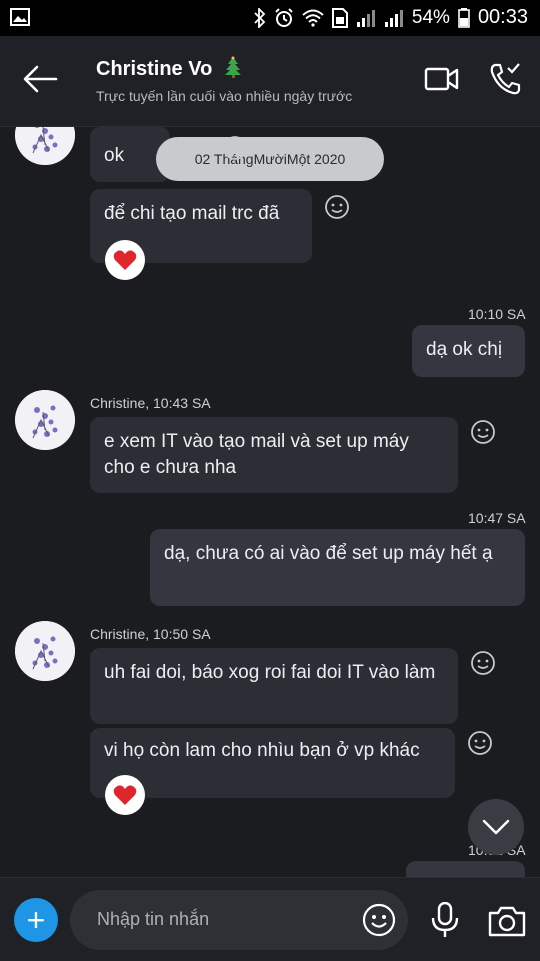 The height and width of the screenshot is (961, 540). Describe the element at coordinates (337, 567) in the screenshot. I see `message-bubble-outgoing: dạ, chưa có ai vào để set up máy hết ạ` at that location.